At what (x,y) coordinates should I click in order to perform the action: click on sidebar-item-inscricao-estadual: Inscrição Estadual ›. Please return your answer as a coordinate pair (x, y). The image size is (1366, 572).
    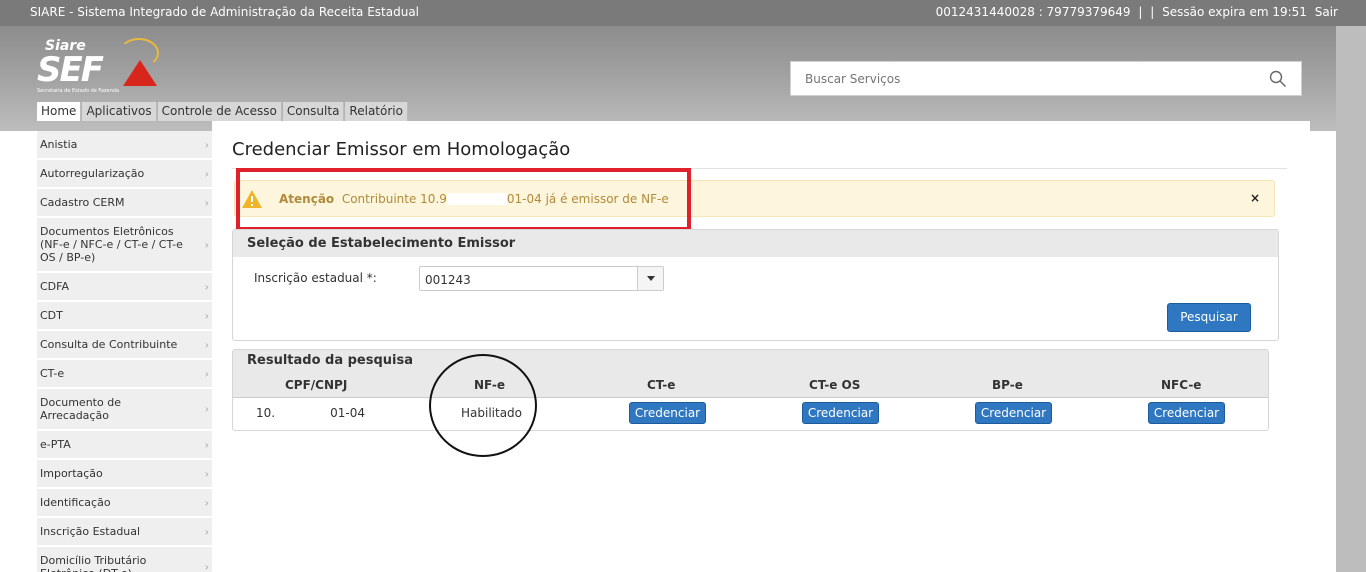
    Looking at the image, I should click on (124, 532).